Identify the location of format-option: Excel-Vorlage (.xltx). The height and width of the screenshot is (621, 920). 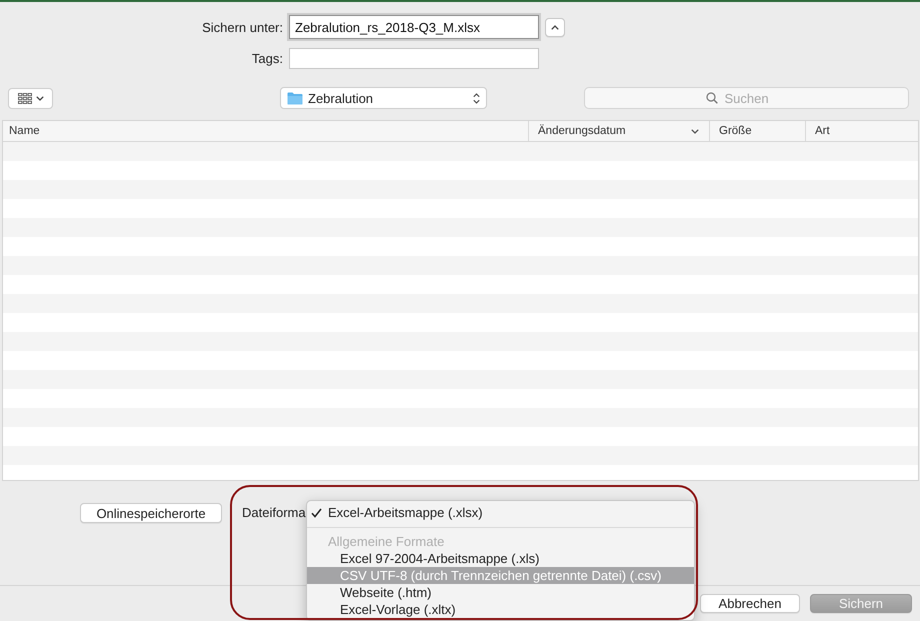
(500, 609).